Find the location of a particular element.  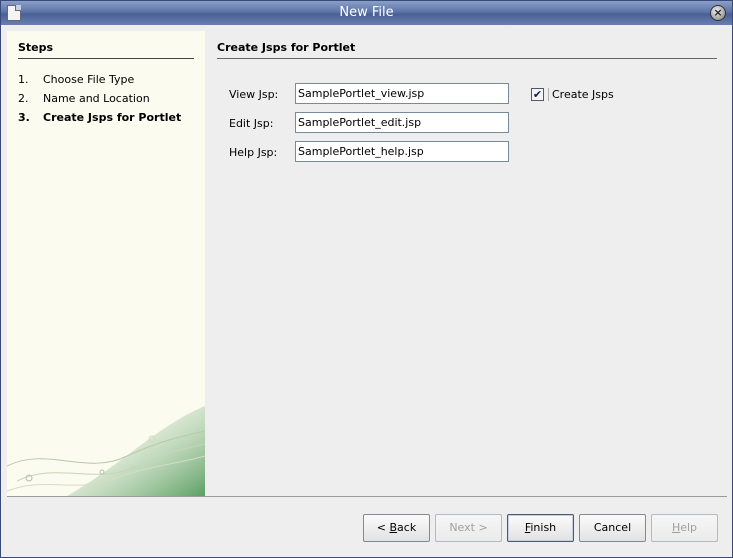

steps-title: Steps is located at coordinates (36, 47).